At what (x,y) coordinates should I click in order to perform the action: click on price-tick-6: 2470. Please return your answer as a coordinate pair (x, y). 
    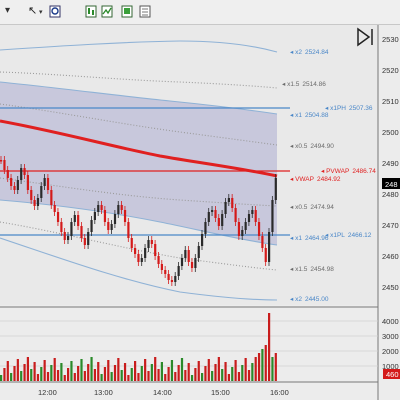
    Looking at the image, I should click on (390, 225).